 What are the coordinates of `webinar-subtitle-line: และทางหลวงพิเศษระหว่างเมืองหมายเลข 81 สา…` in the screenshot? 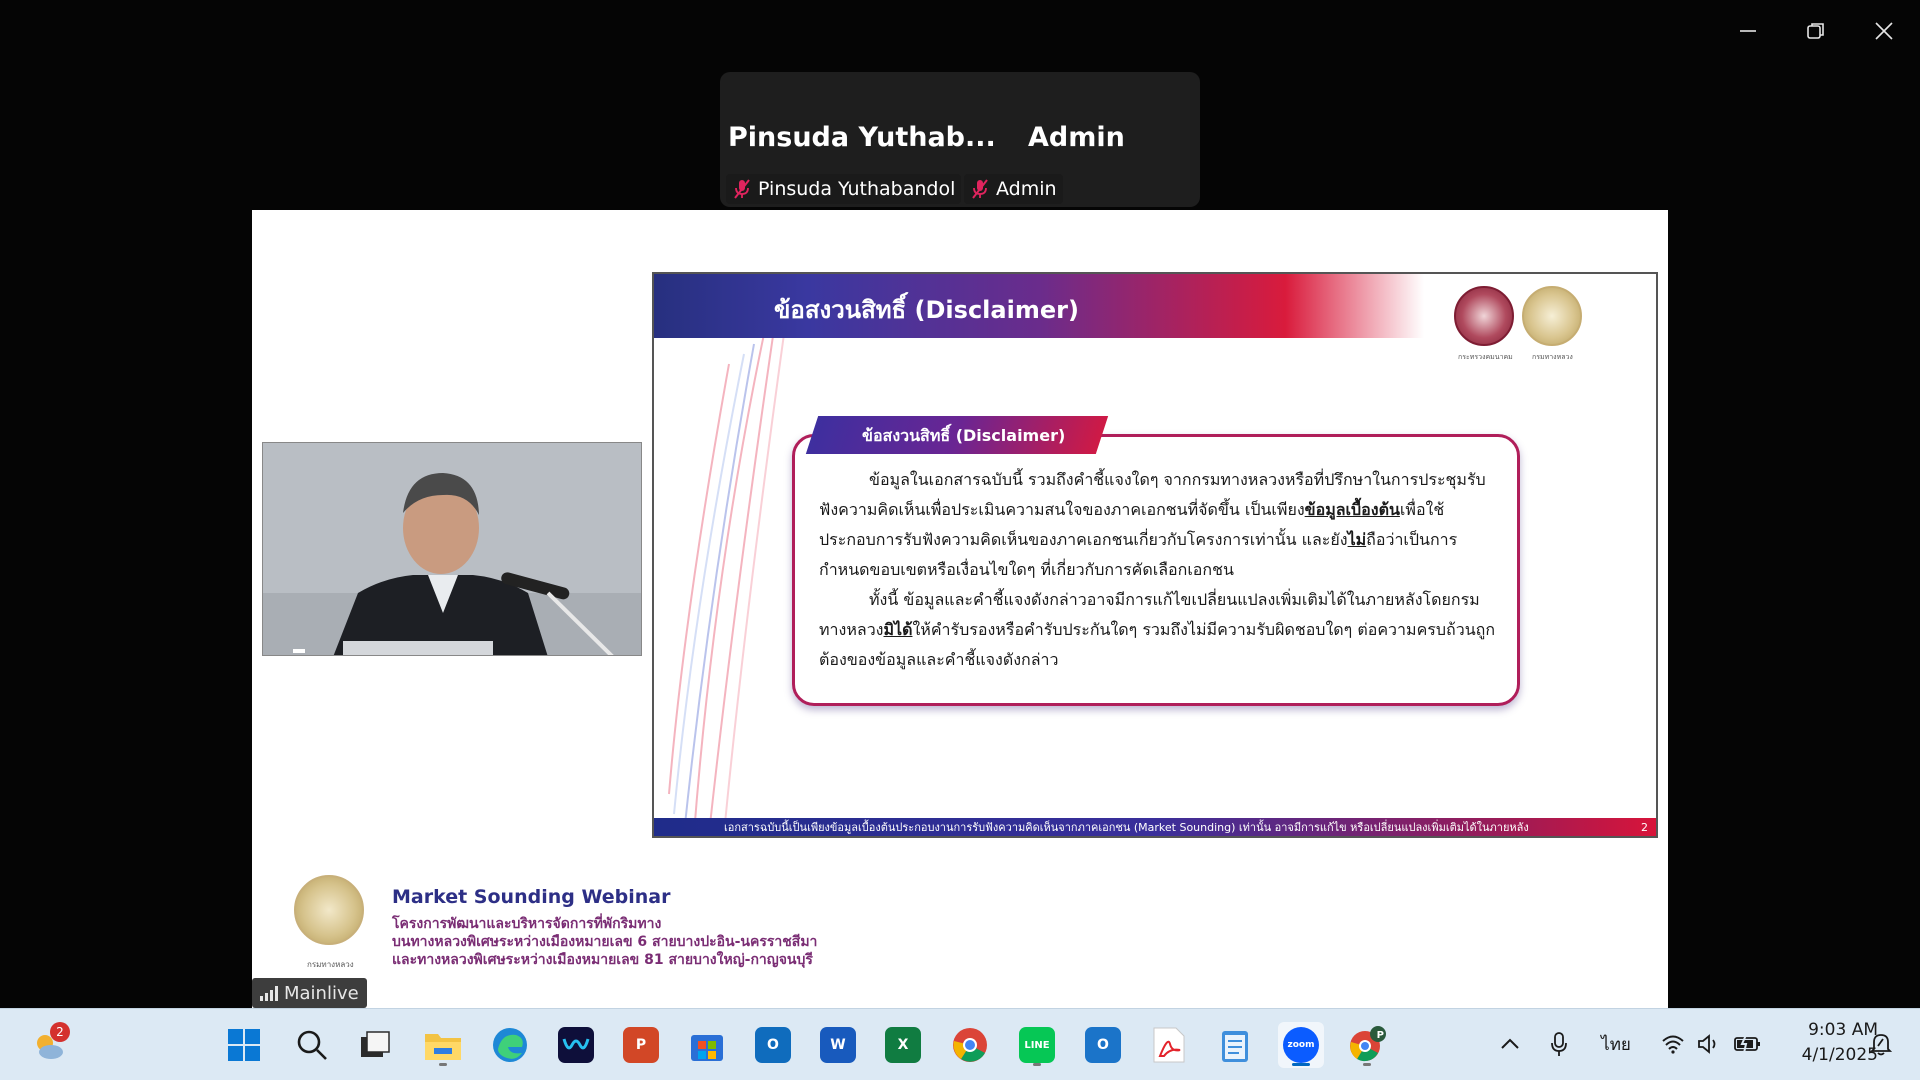 It's located at (602, 960).